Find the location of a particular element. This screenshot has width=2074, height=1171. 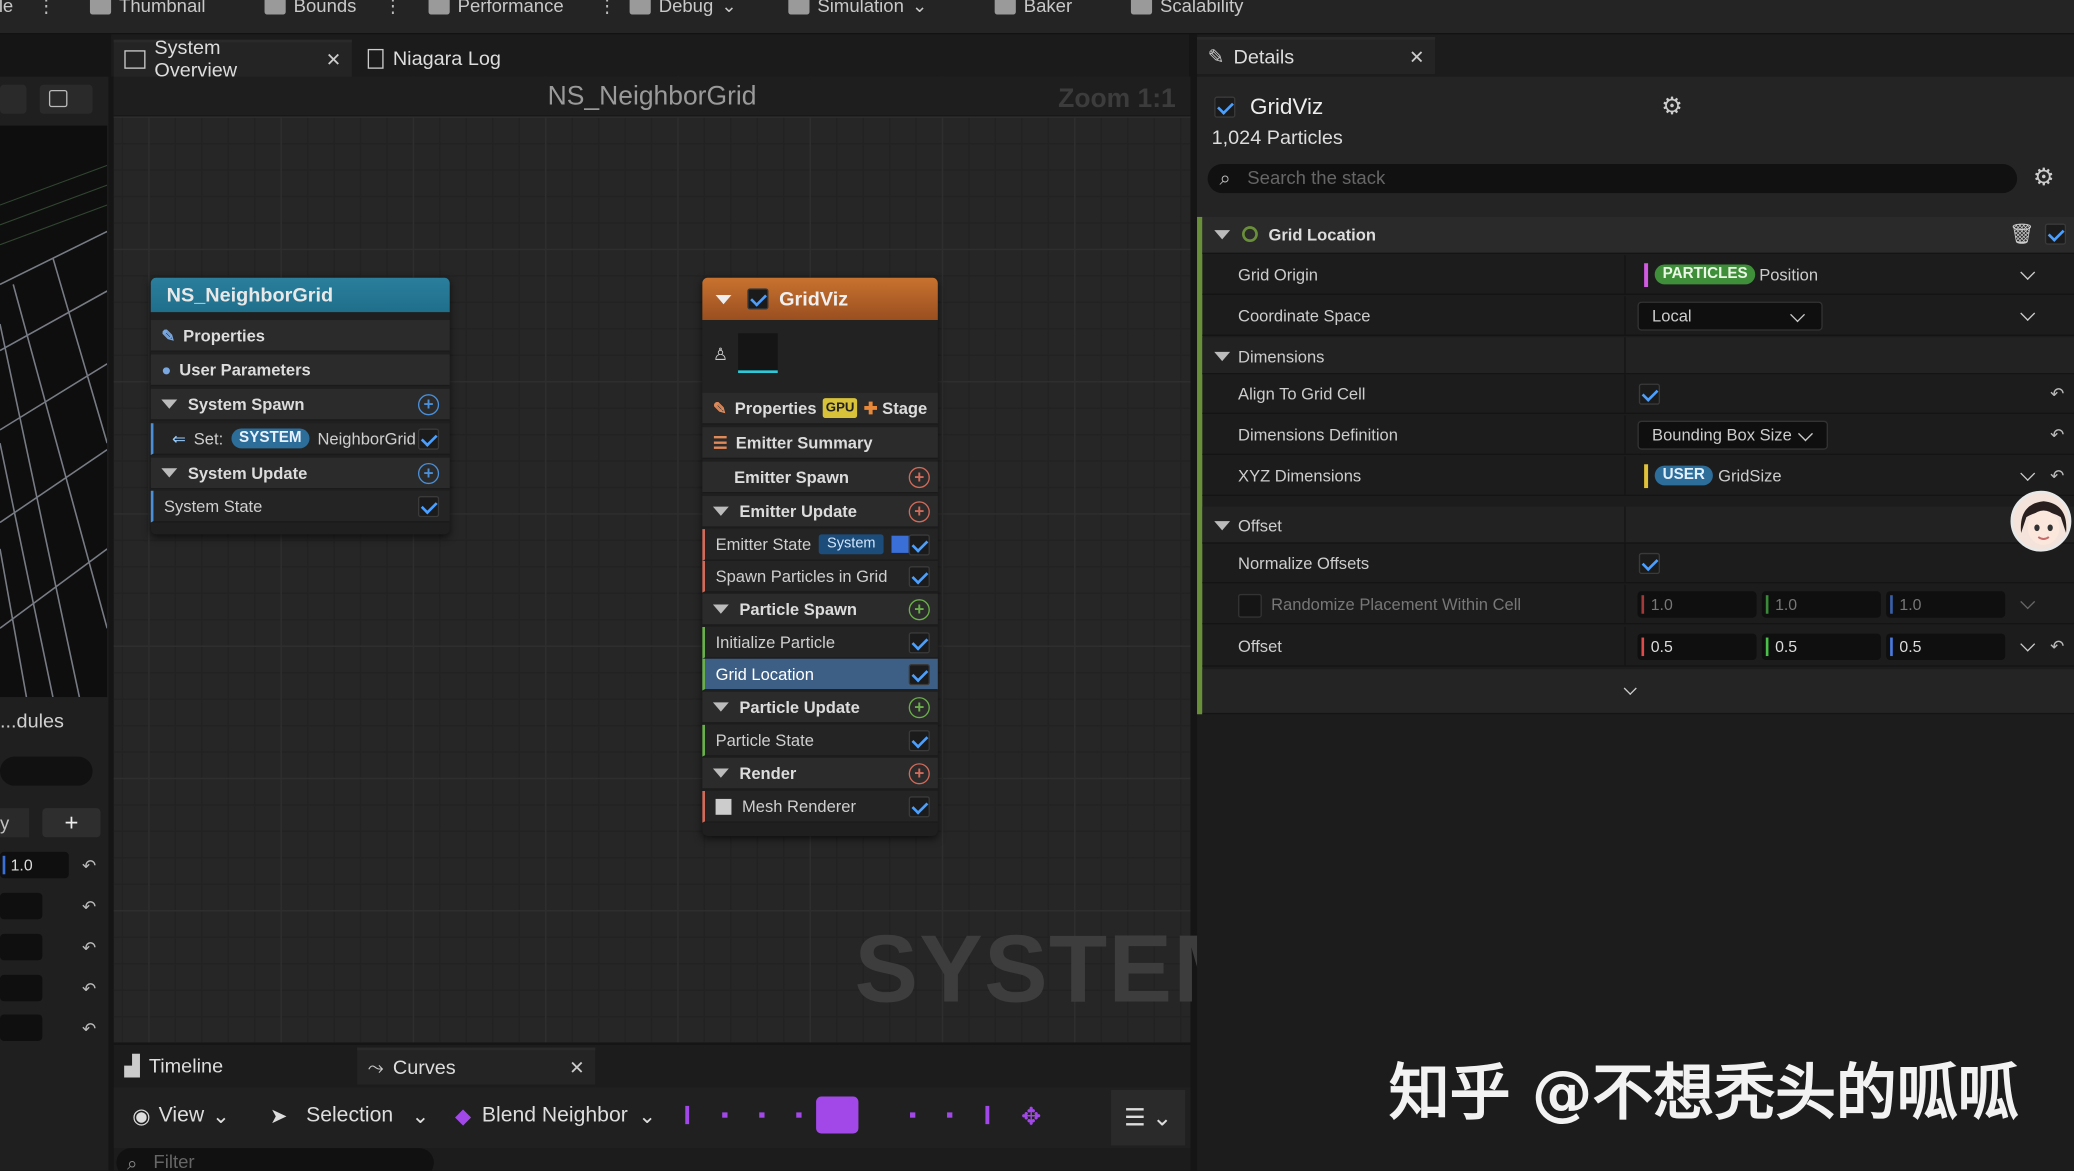

property-value: Position is located at coordinates (1788, 275).